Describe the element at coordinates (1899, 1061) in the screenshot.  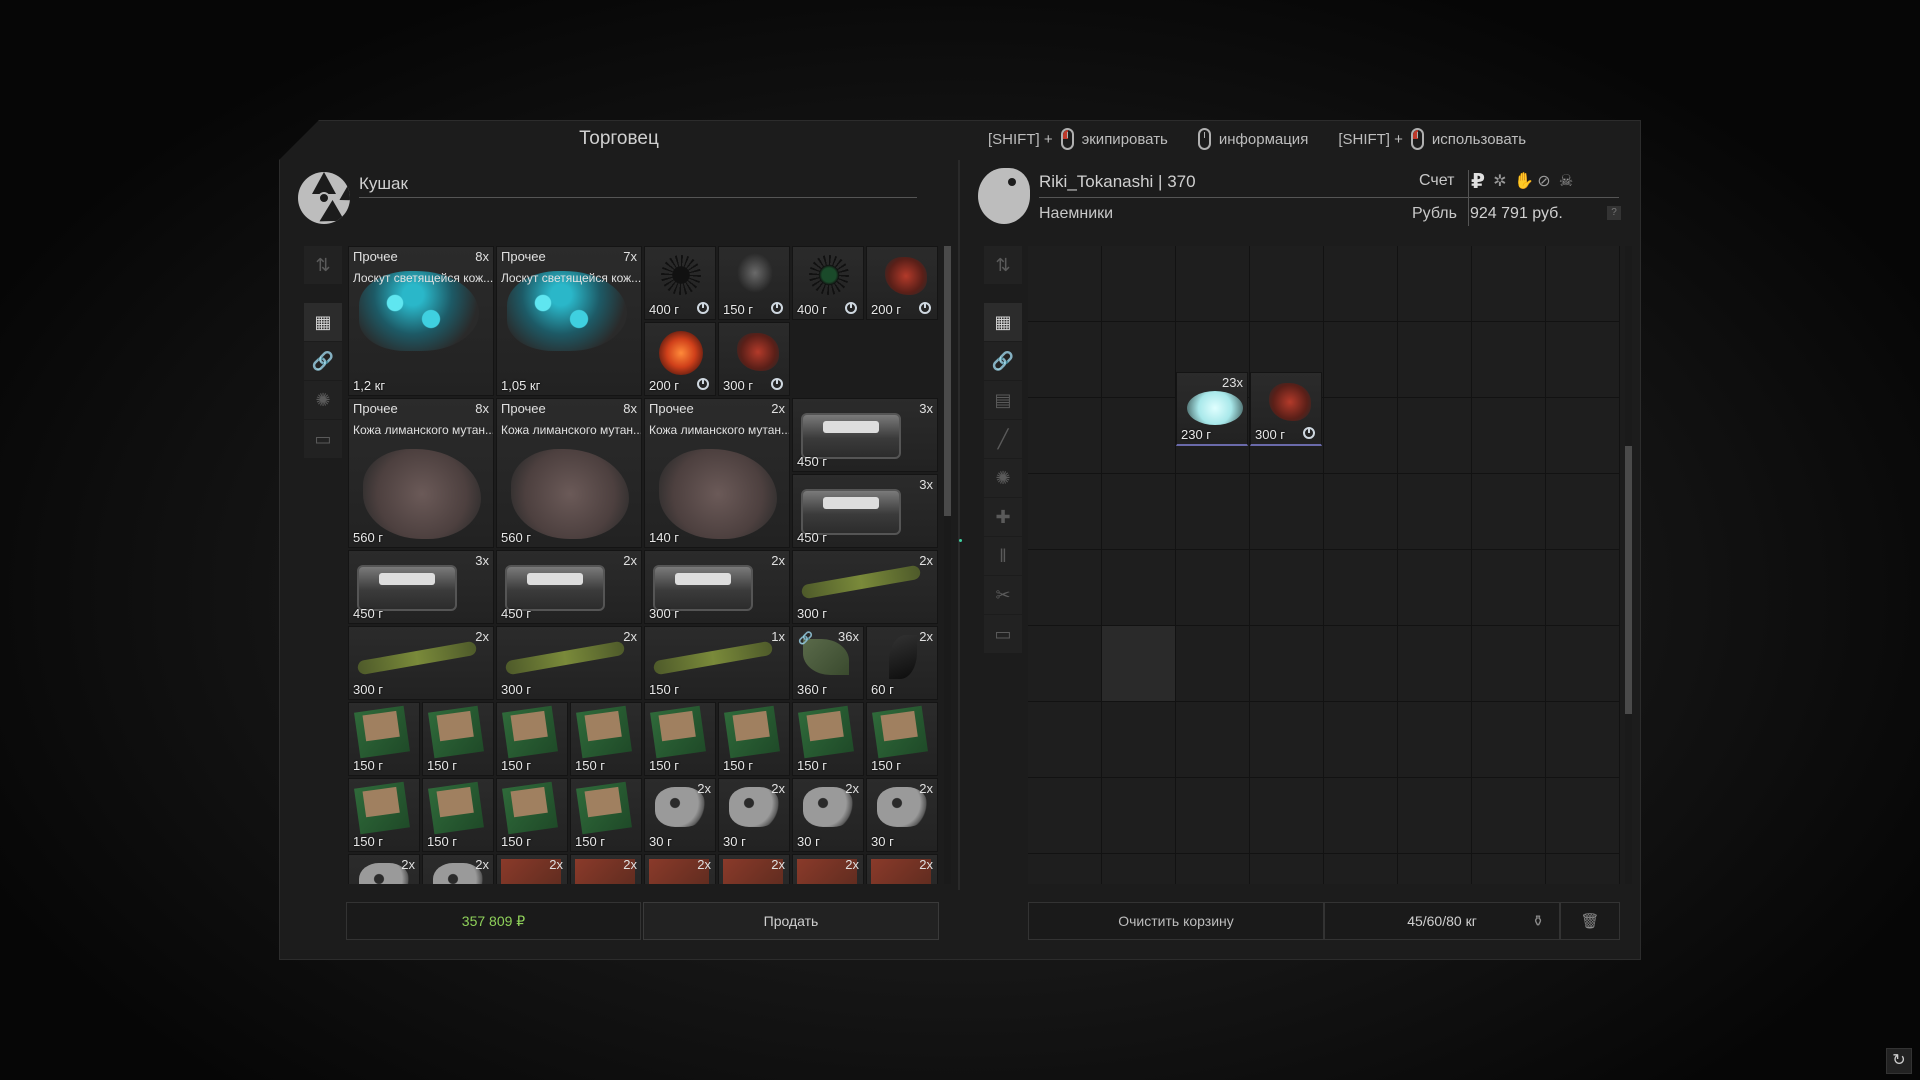
I see `refresh-icon: ↻` at that location.